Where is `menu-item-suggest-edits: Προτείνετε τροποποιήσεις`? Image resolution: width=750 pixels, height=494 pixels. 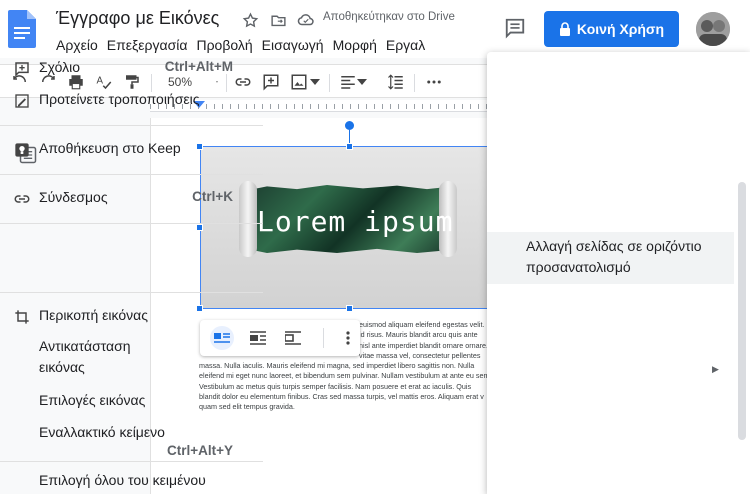
menu-item-suggest-edits: Προτείνετε τροποποιήσεις is located at coordinates (131, 101).